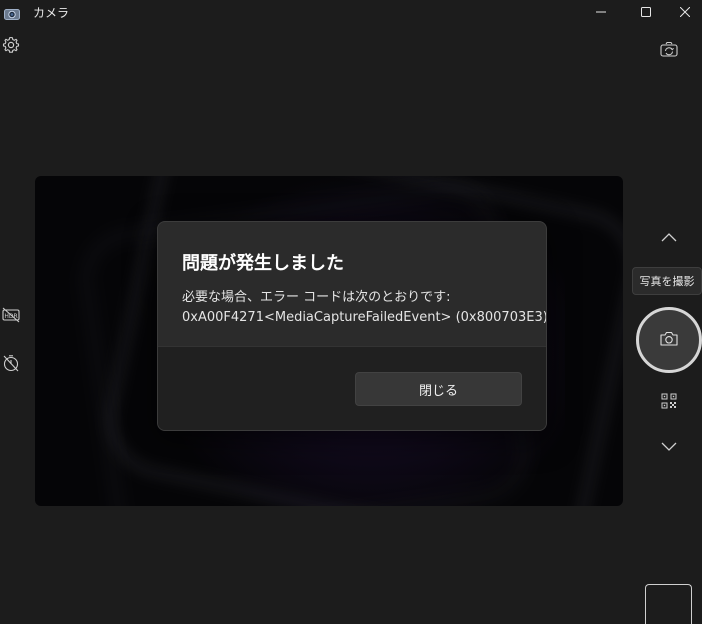 This screenshot has width=702, height=624. I want to click on dialog-close-button: 閉じる, so click(438, 389).